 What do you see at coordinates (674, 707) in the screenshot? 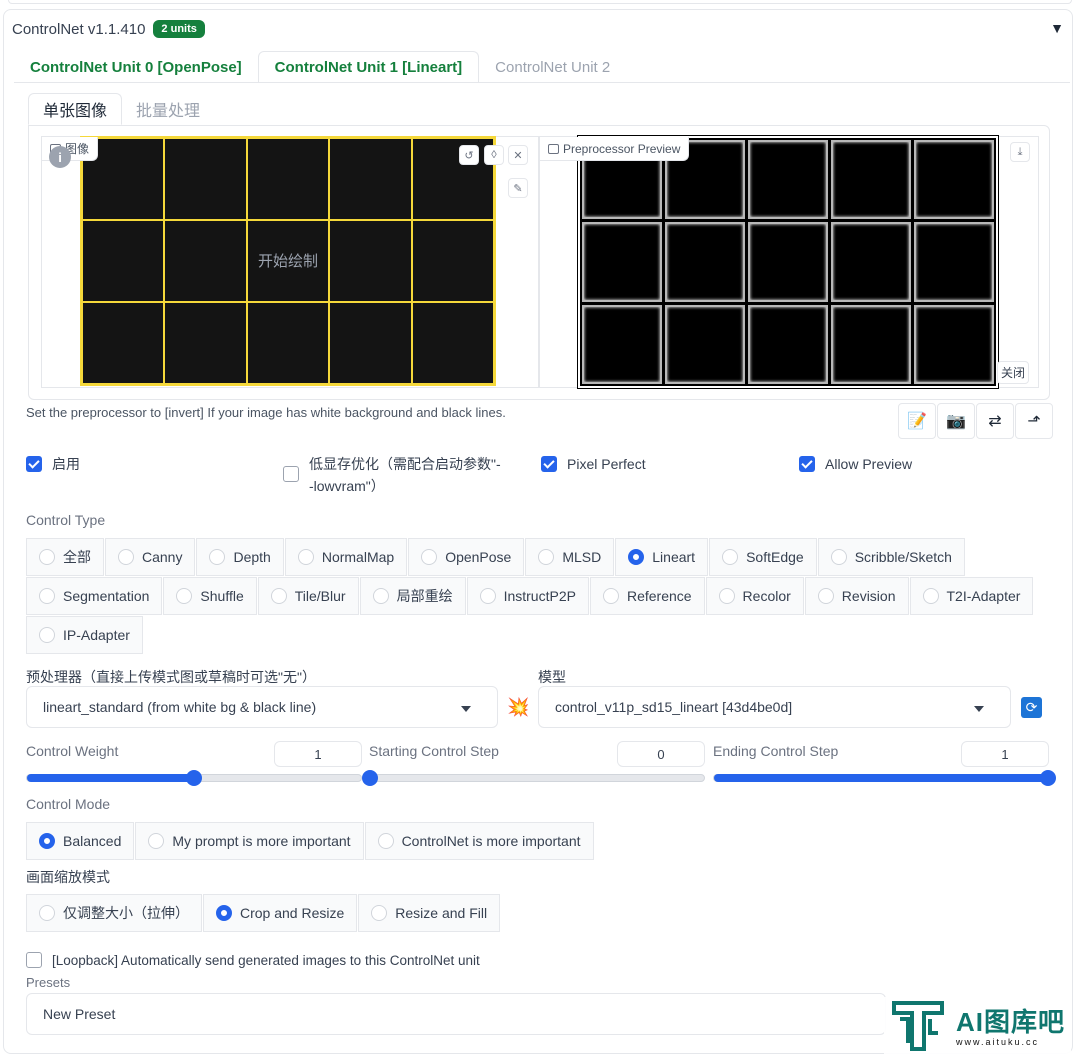
I see `model-value: control_v11p_sd15_lineart [43d4be0d]` at bounding box center [674, 707].